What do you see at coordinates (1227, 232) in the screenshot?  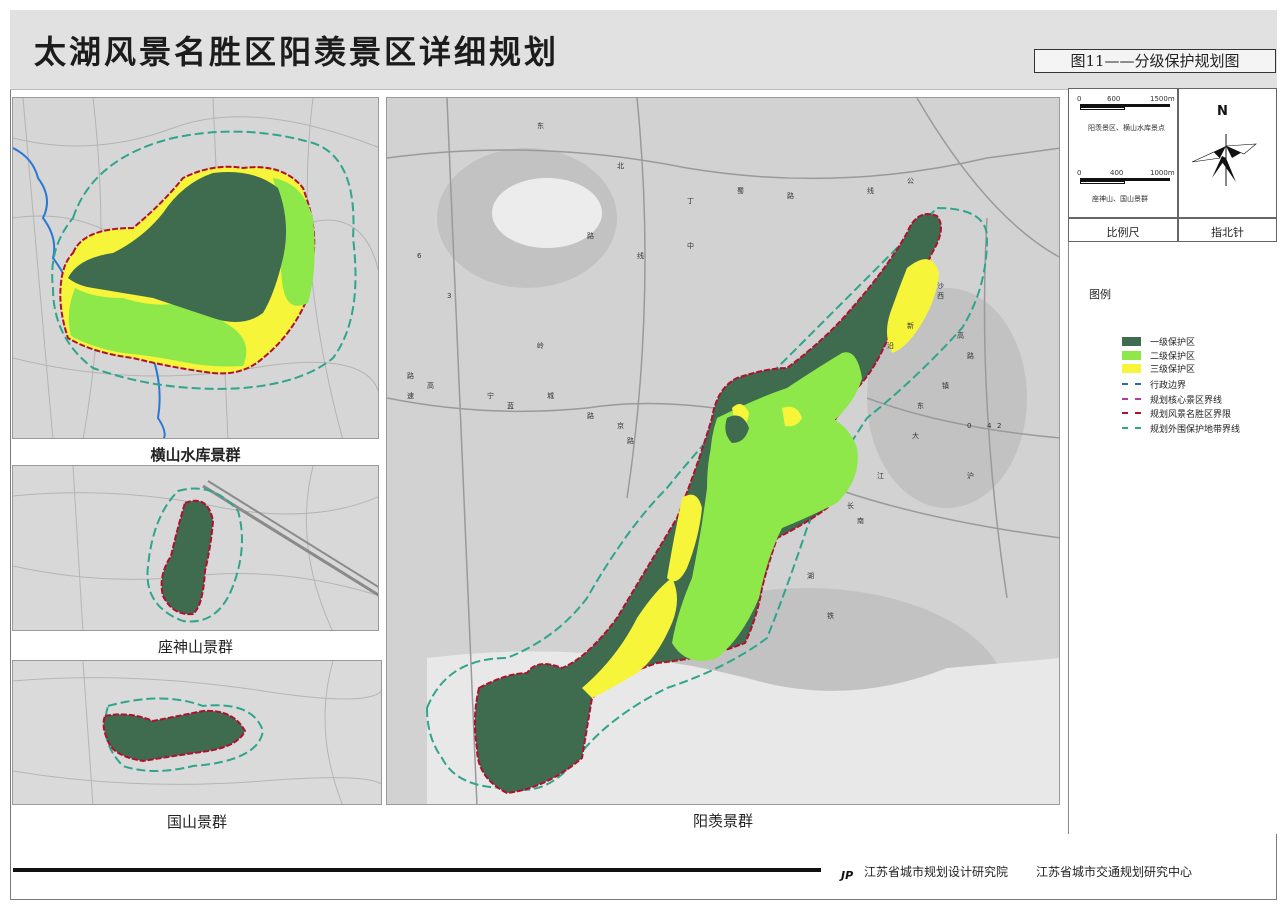 I see `north-caption: 指北针` at bounding box center [1227, 232].